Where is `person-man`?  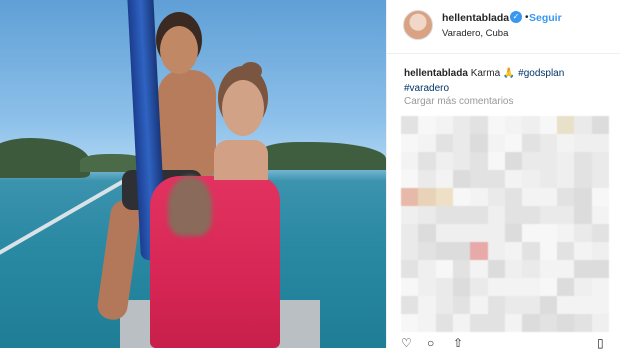
person-man is located at coordinates (187, 125).